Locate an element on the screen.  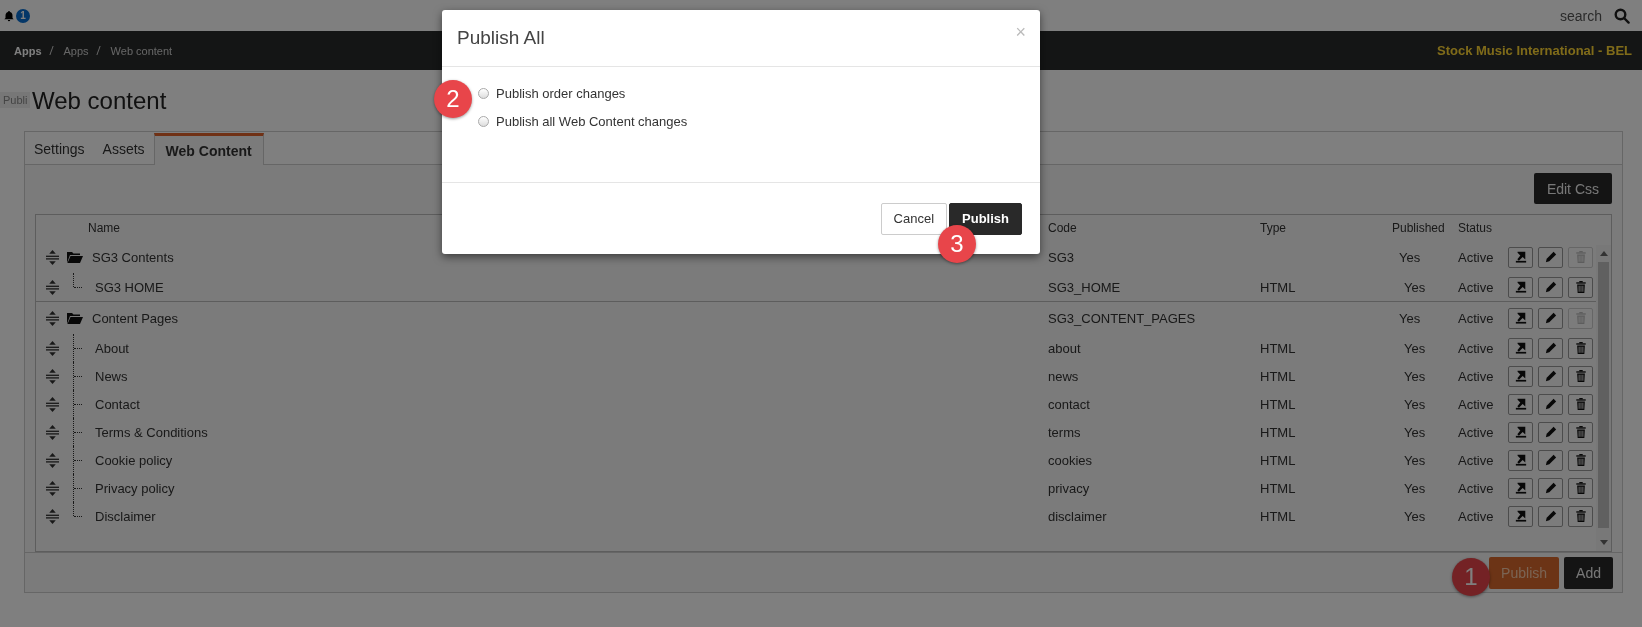
option-label: Publish all Web Content changes is located at coordinates (592, 121).